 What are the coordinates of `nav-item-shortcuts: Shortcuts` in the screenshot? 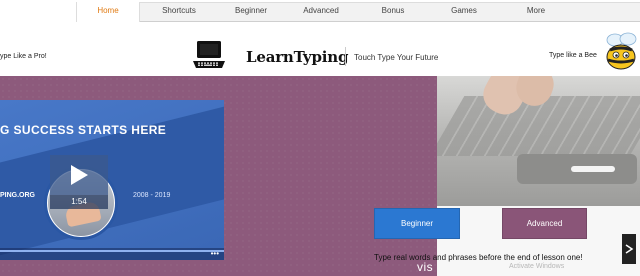 It's located at (179, 11).